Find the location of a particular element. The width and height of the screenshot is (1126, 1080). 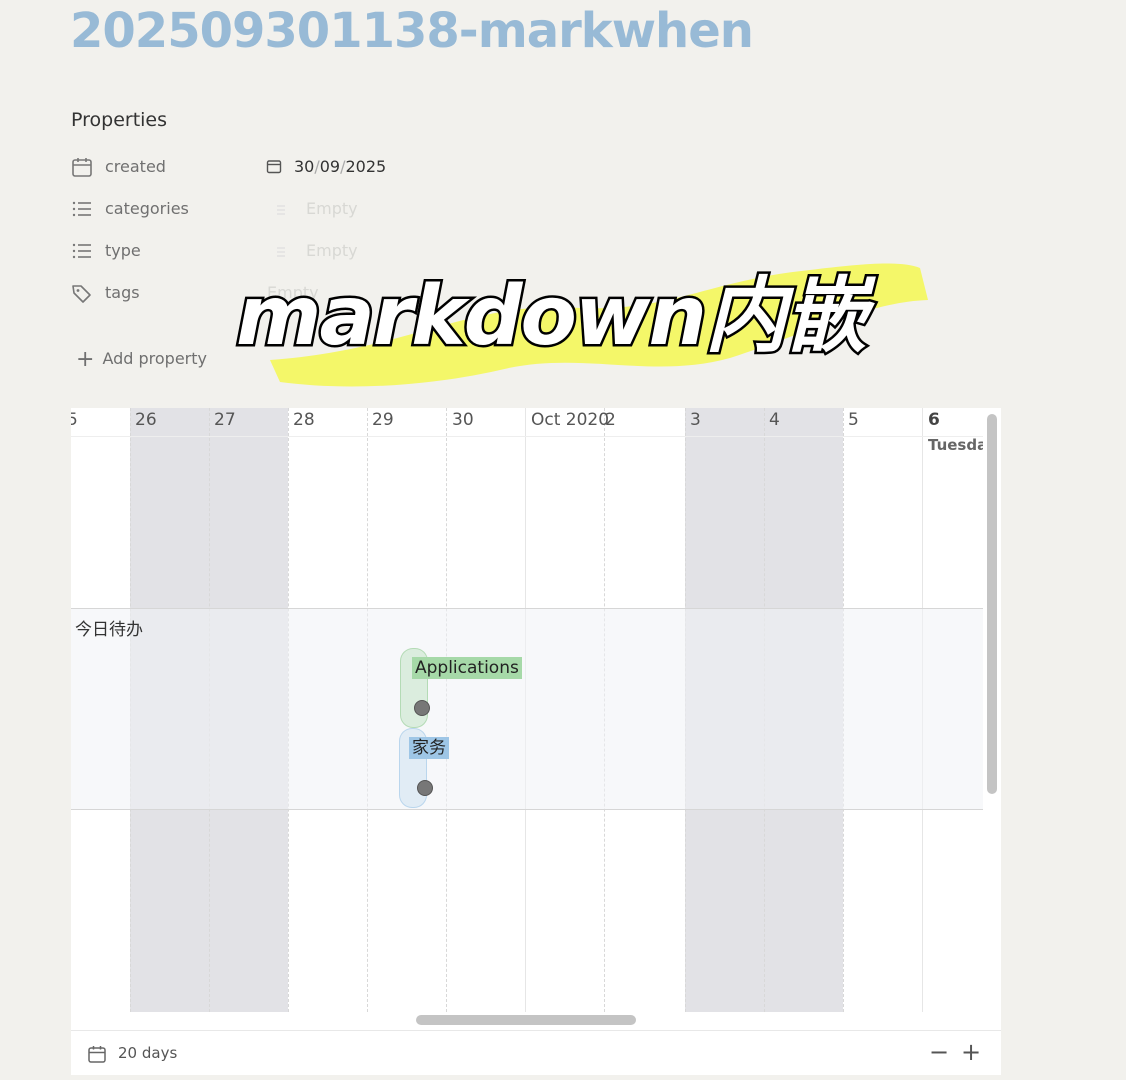

empty-value: Empty is located at coordinates (312, 209).